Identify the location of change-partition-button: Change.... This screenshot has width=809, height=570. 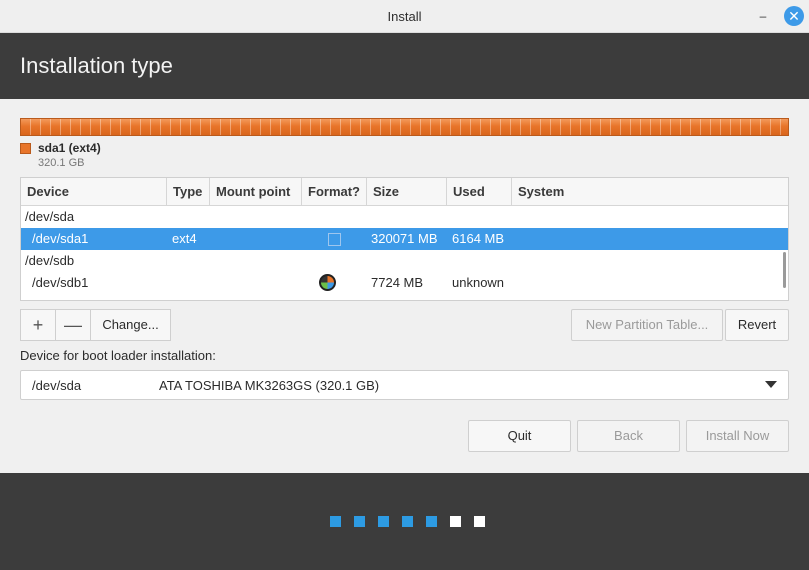
(130, 325).